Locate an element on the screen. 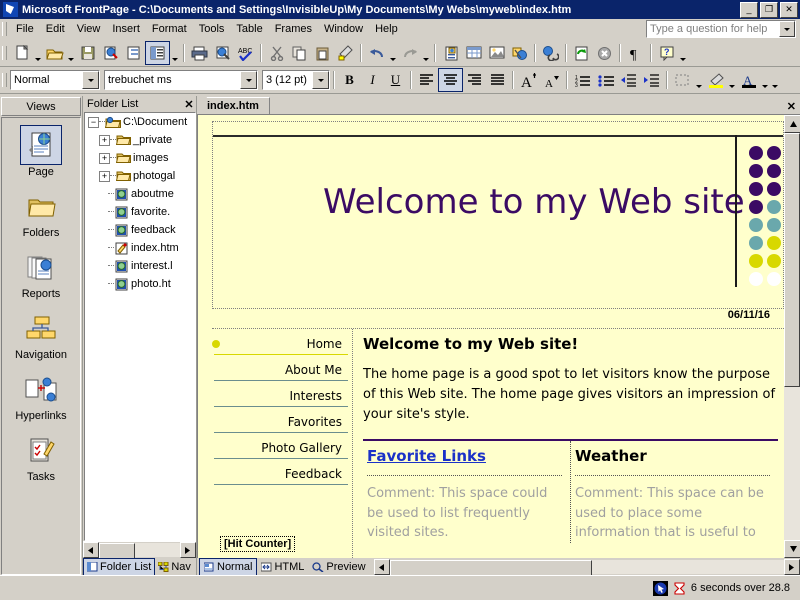 The image size is (800, 600). vscroll-track is located at coordinates (792, 336).